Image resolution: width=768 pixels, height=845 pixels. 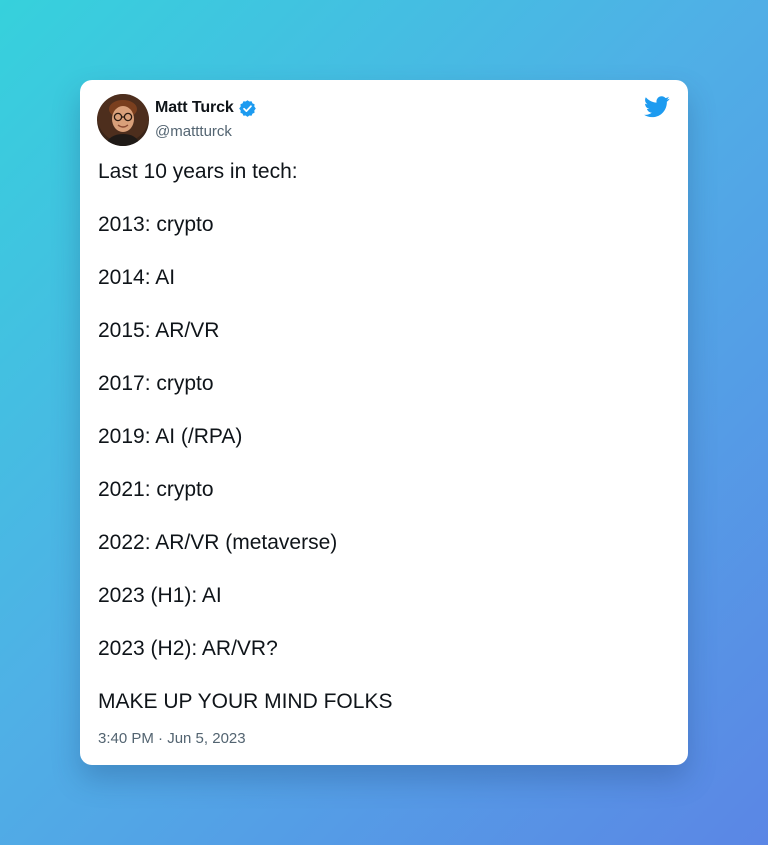 I want to click on author-name-row: Matt Turck, so click(x=206, y=108).